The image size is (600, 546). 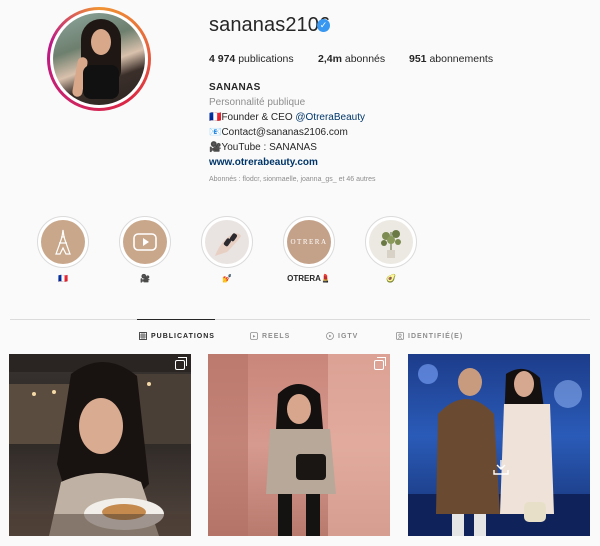 What do you see at coordinates (309, 242) in the screenshot?
I see `otrera-logo: OTRERA` at bounding box center [309, 242].